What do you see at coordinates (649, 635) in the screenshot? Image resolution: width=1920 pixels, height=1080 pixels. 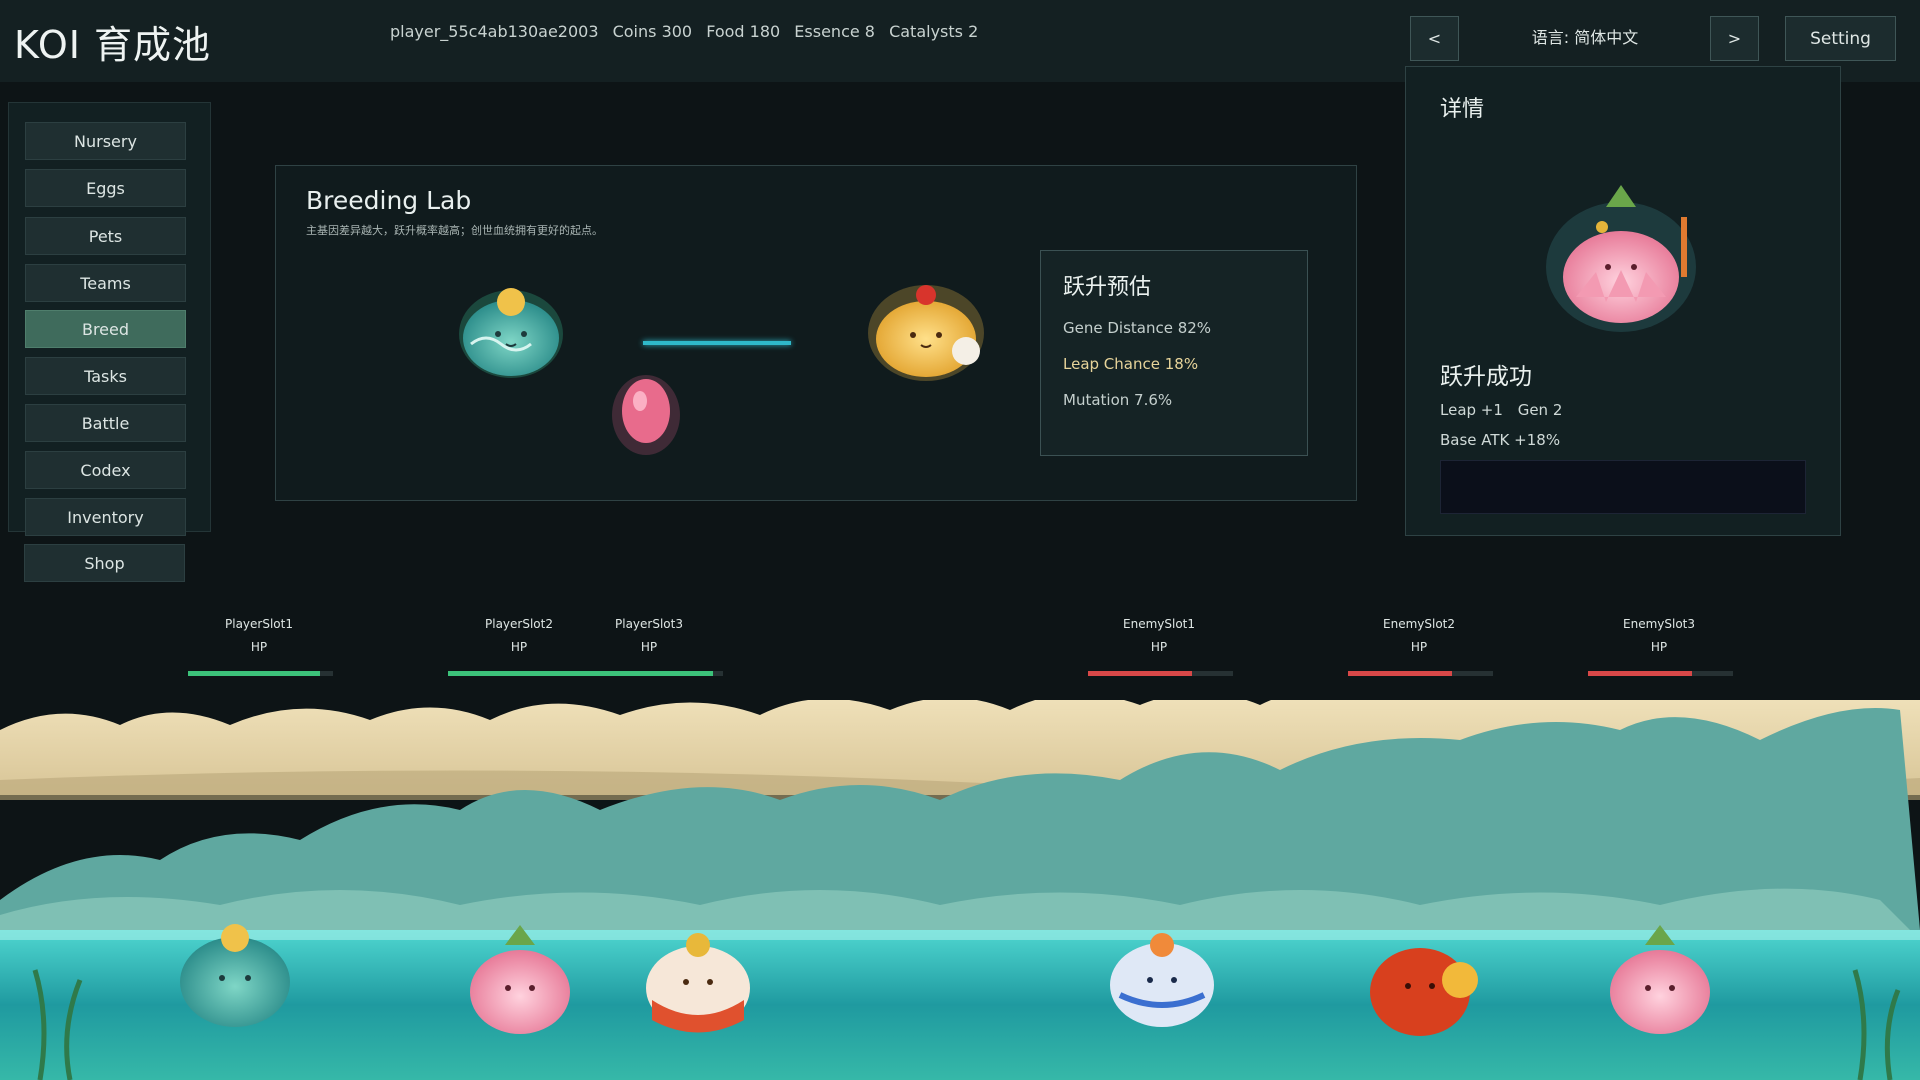 I see `player-slot-3: PlayerSlot3 HP` at bounding box center [649, 635].